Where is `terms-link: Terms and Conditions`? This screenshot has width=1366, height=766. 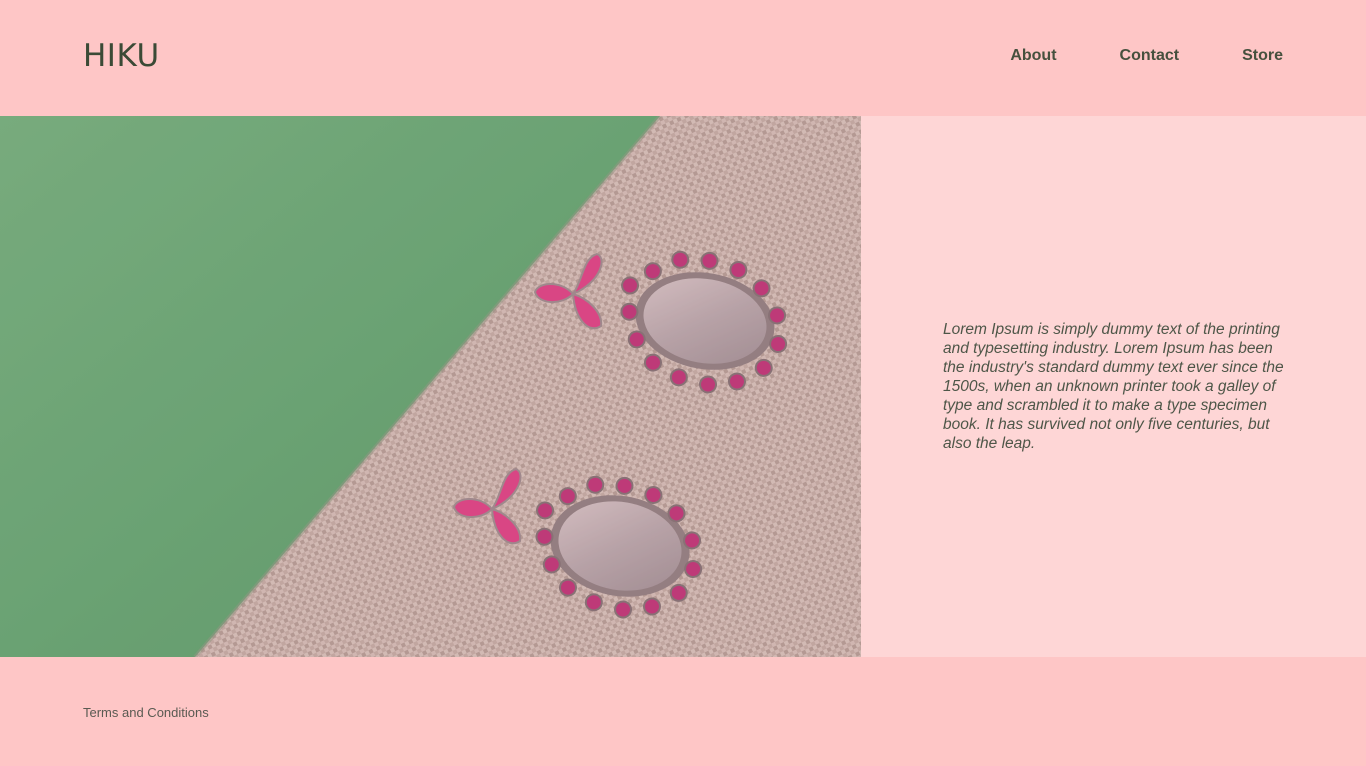
terms-link: Terms and Conditions is located at coordinates (146, 712).